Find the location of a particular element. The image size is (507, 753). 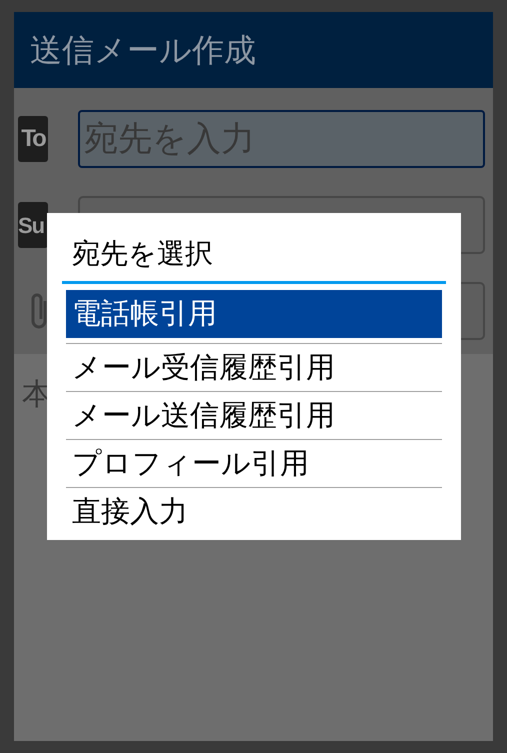

menu-item: 電話帳引用 is located at coordinates (254, 314).